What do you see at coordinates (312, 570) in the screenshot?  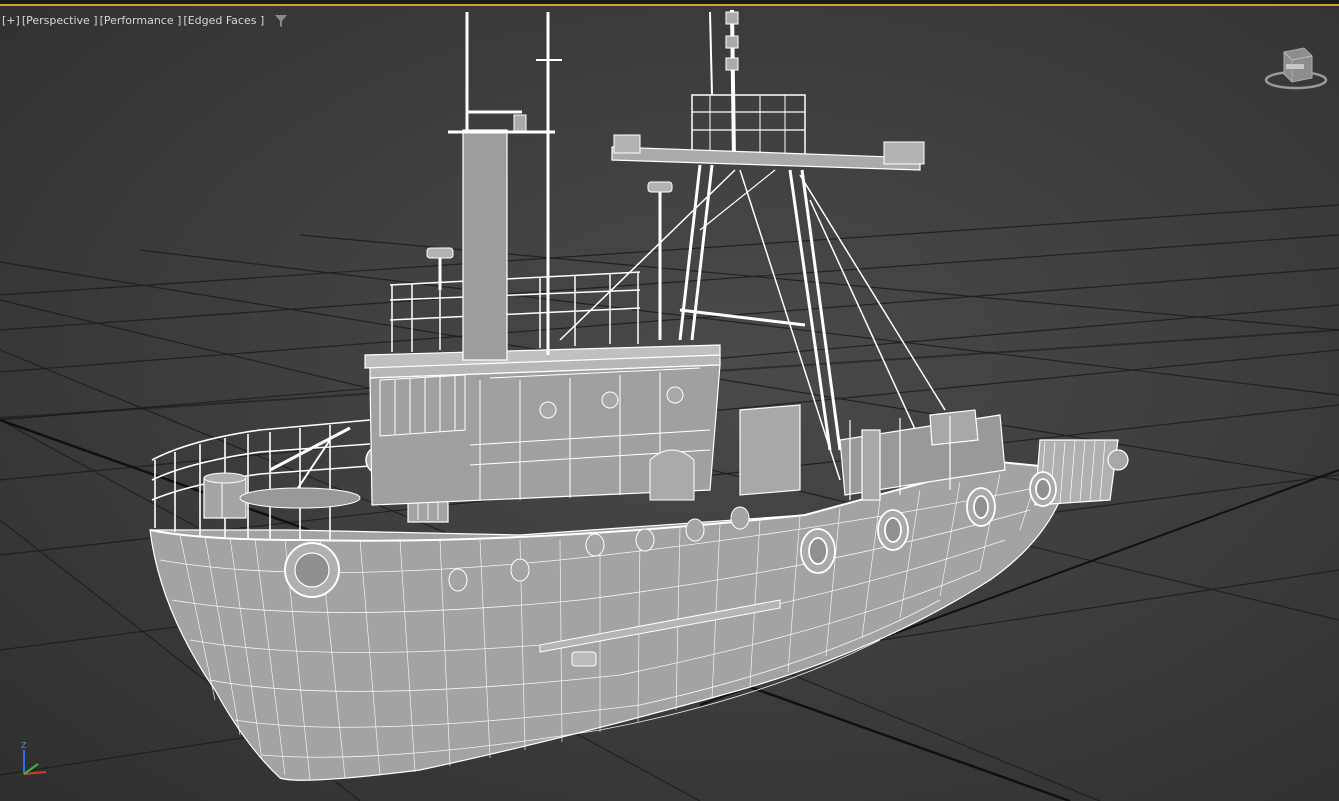 I see `bow-lifebuoy` at bounding box center [312, 570].